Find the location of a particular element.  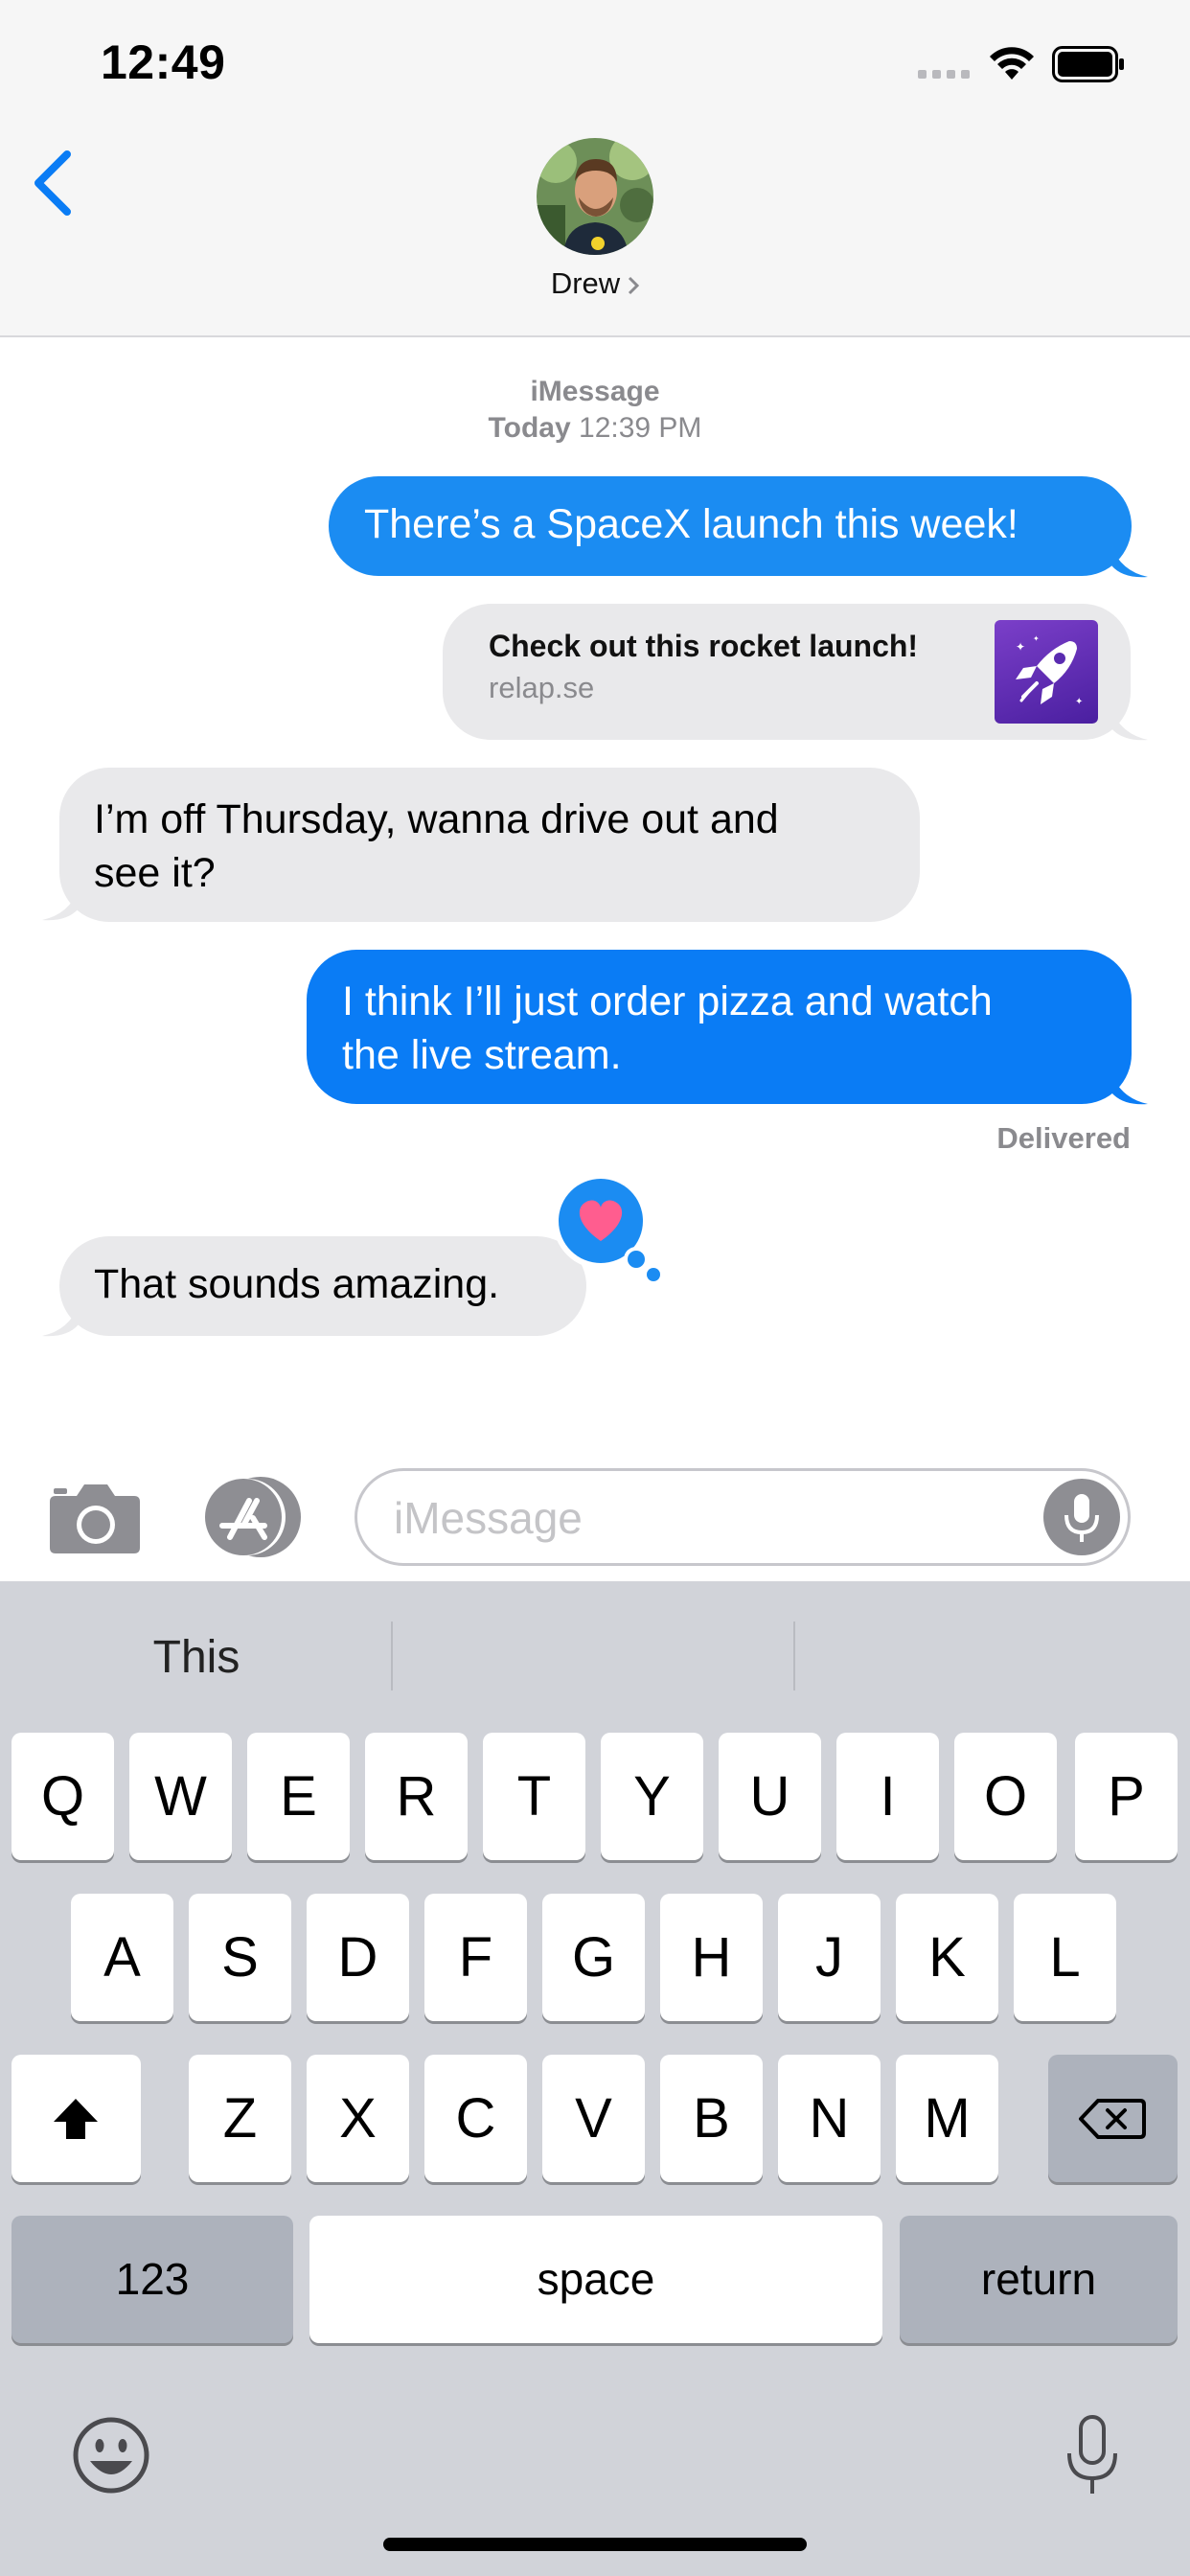

emoji-icon is located at coordinates (111, 2455).